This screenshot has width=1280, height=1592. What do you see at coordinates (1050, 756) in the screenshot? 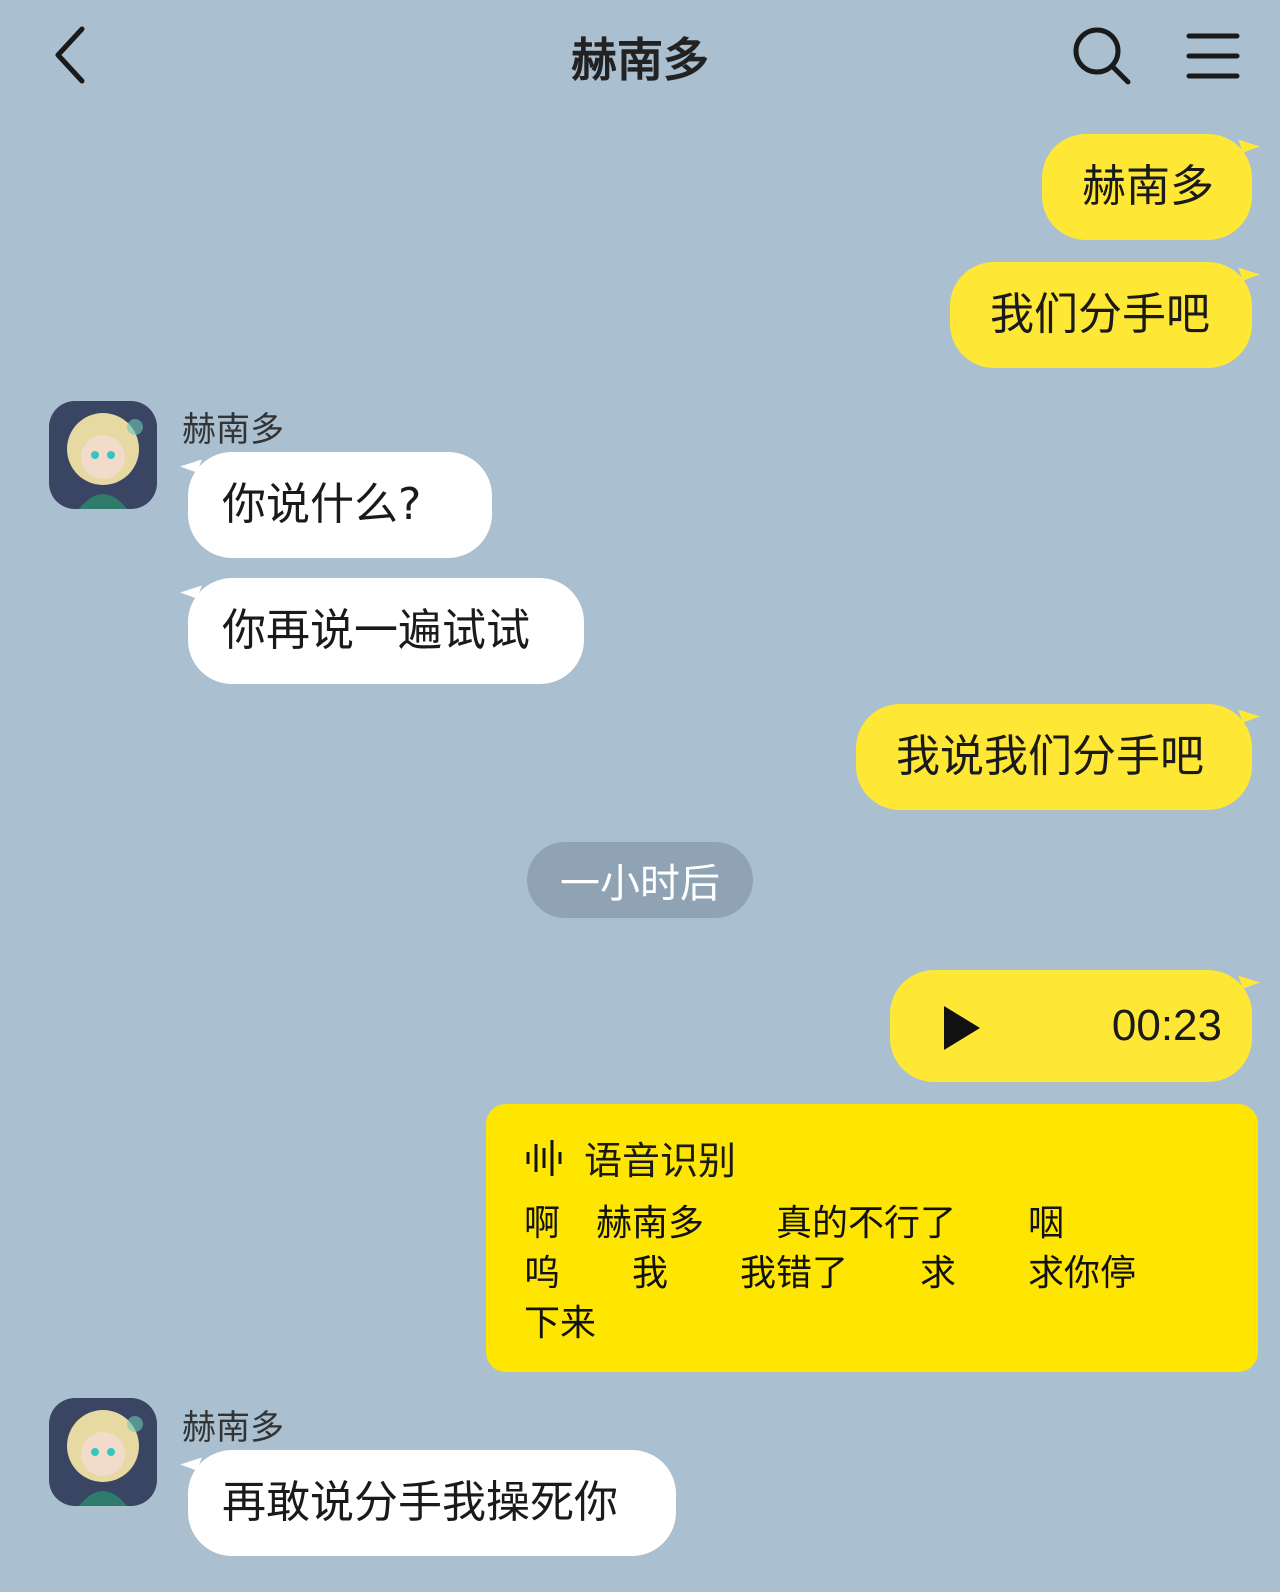
I see `message-text: 我说我们分手吧` at bounding box center [1050, 756].